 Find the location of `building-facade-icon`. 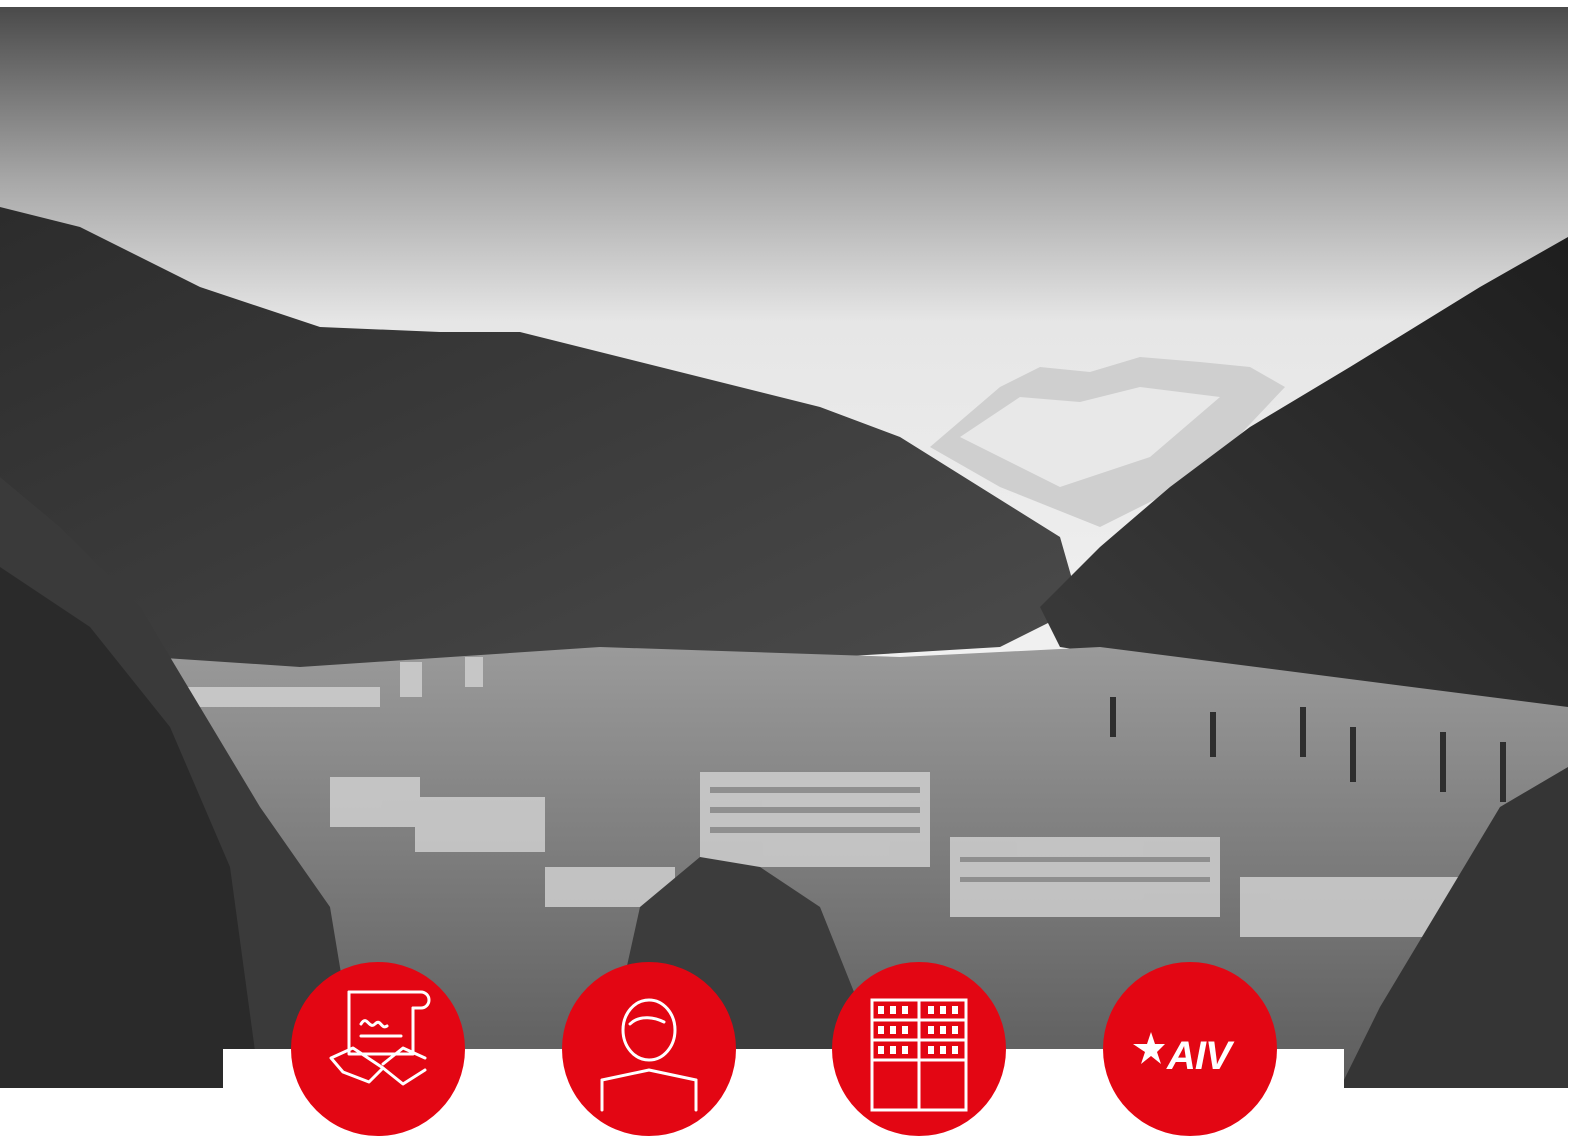

building-facade-icon is located at coordinates (919, 1055).